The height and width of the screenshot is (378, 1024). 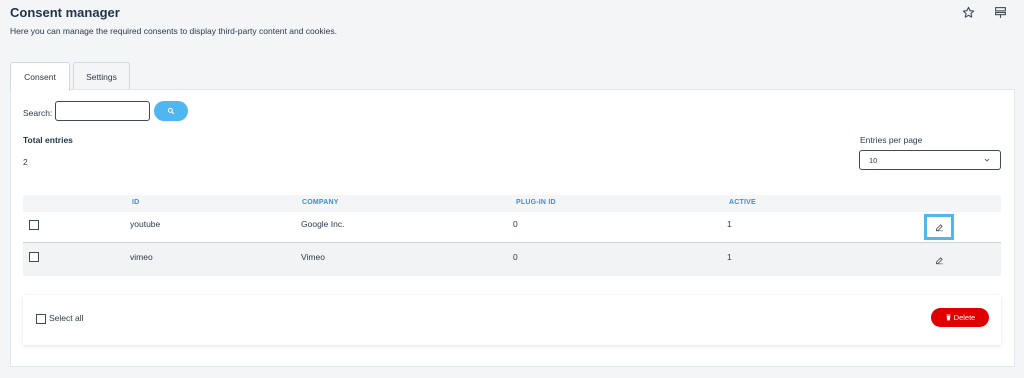 What do you see at coordinates (66, 318) in the screenshot?
I see `select-all-label: Select all` at bounding box center [66, 318].